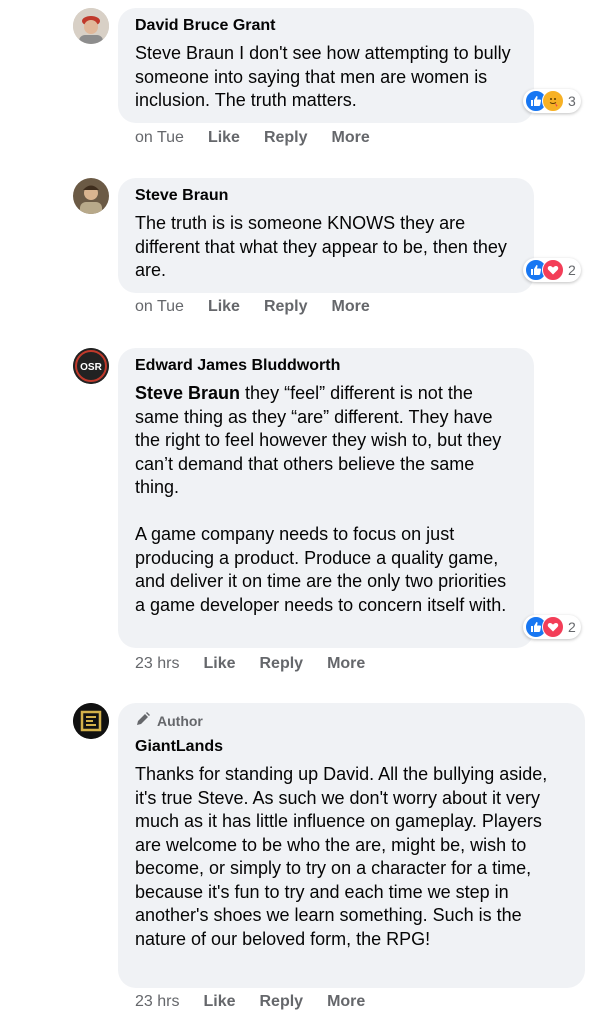 This screenshot has width=599, height=1024. Describe the element at coordinates (326, 196) in the screenshot. I see `commenter-name: Steve Braun` at that location.